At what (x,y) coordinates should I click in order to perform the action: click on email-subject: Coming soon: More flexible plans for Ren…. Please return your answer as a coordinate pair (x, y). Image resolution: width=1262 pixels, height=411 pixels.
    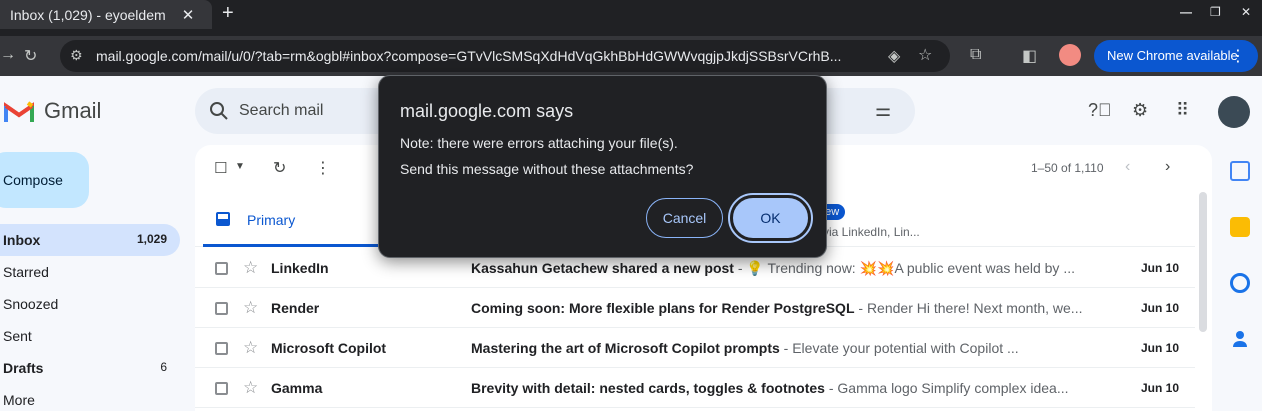
    Looking at the image, I should click on (663, 308).